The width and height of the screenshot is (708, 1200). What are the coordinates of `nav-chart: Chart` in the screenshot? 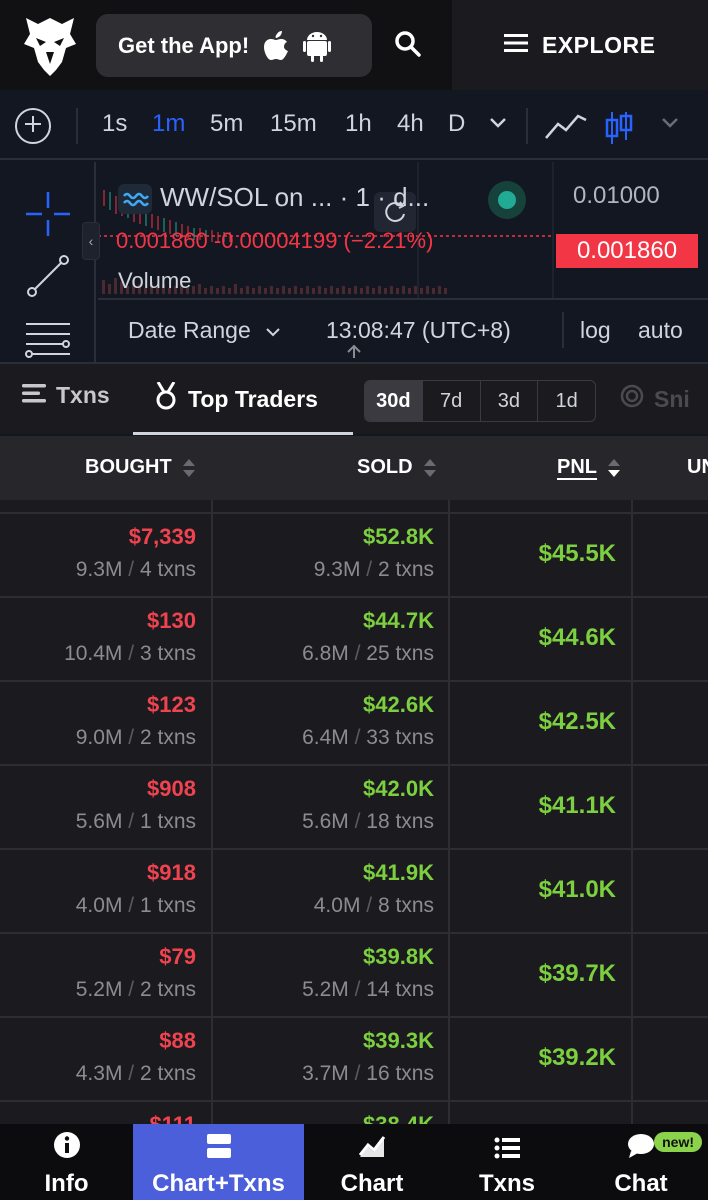 It's located at (372, 1162).